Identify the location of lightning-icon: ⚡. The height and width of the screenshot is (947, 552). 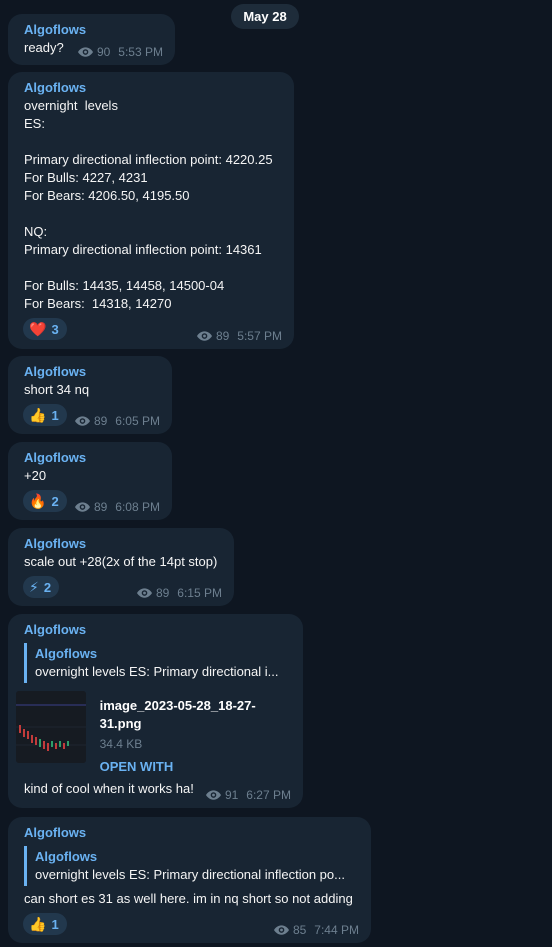
(34, 587).